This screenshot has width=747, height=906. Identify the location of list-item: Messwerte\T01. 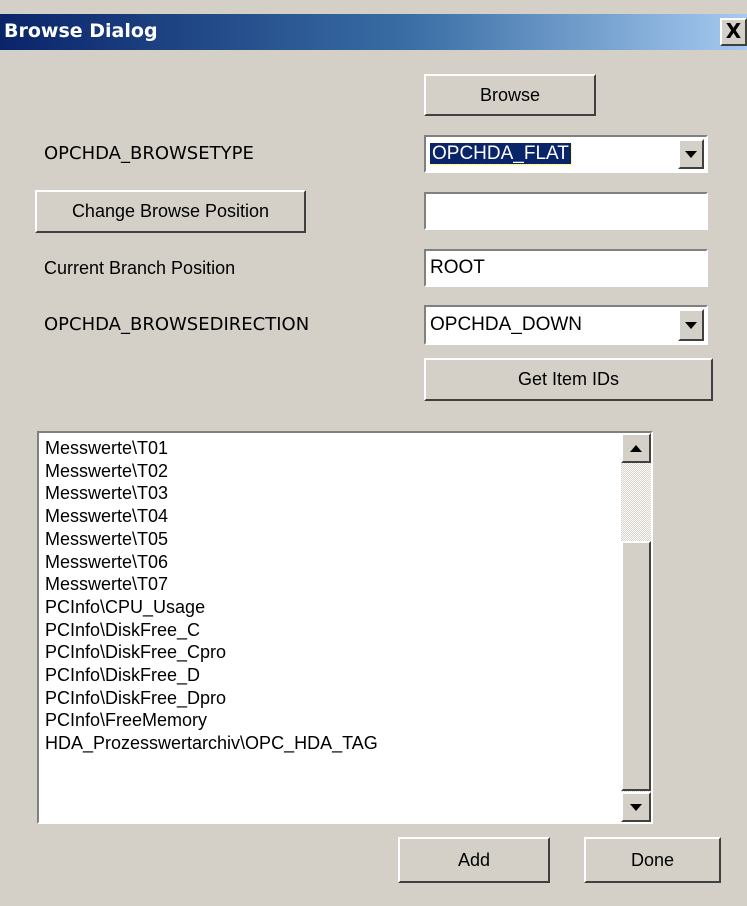
(211, 448).